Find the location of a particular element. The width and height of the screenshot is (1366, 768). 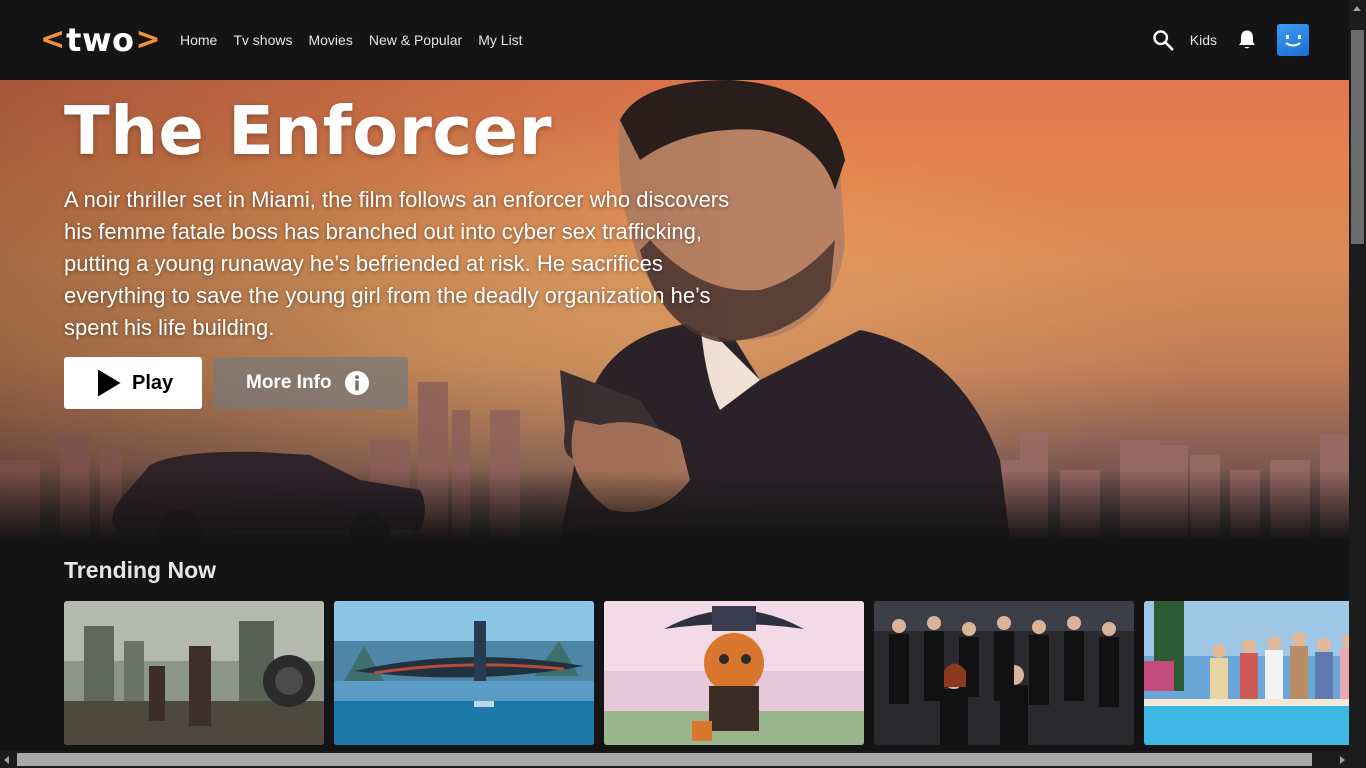

play-icon is located at coordinates (109, 383).